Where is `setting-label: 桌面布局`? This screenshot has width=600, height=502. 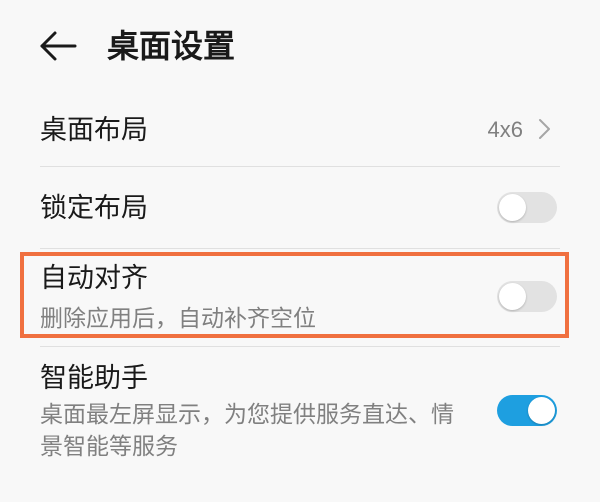
setting-label: 桌面布局 is located at coordinates (94, 130).